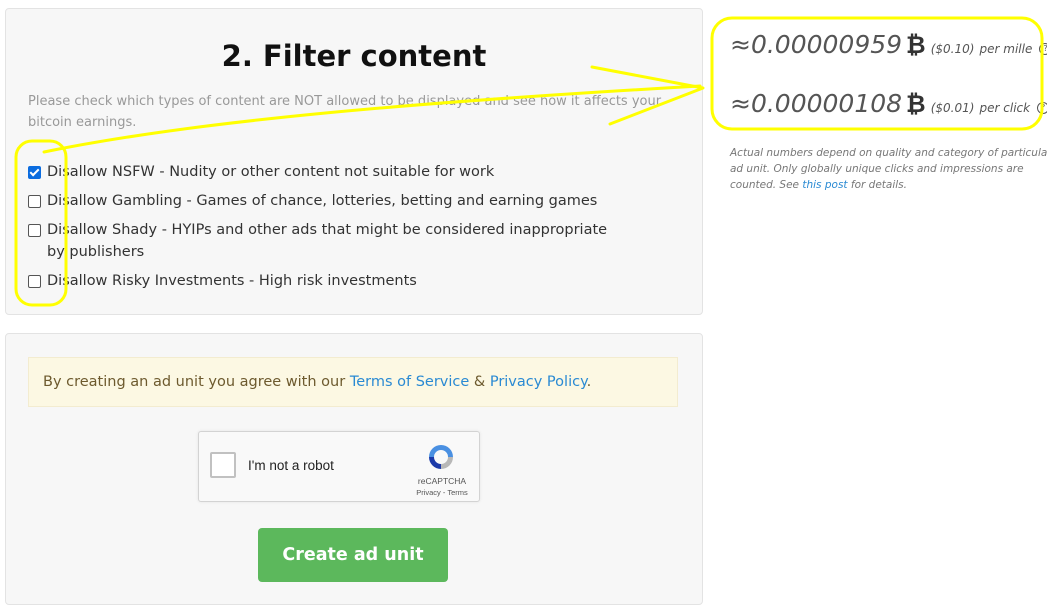  What do you see at coordinates (442, 492) in the screenshot?
I see `recaptcha-links: Privacy - Terms` at bounding box center [442, 492].